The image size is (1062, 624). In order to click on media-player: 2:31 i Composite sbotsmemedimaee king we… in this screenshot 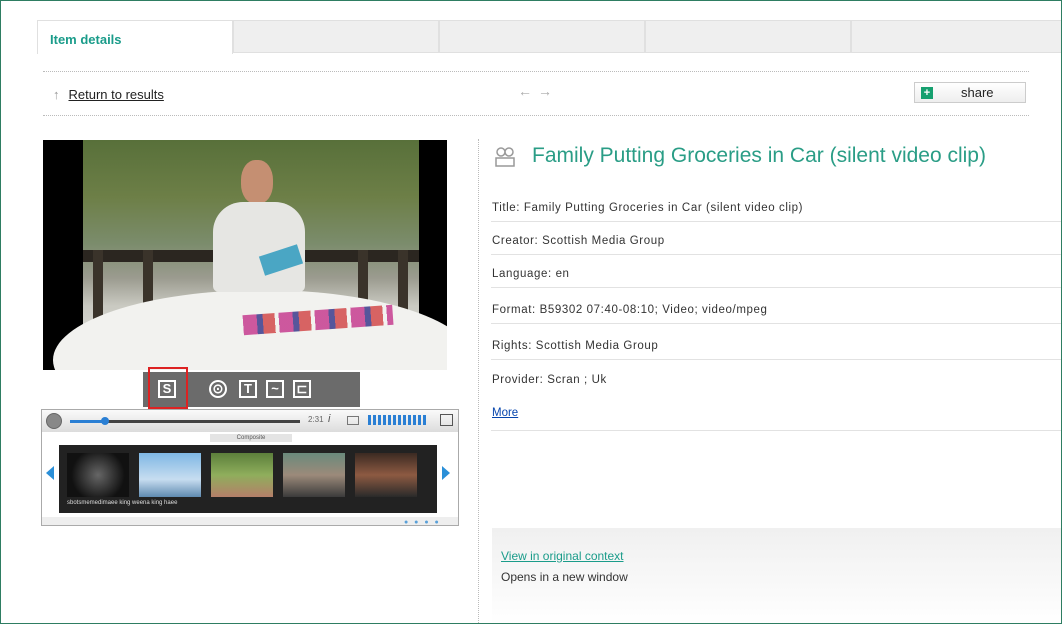, I will do `click(250, 467)`.